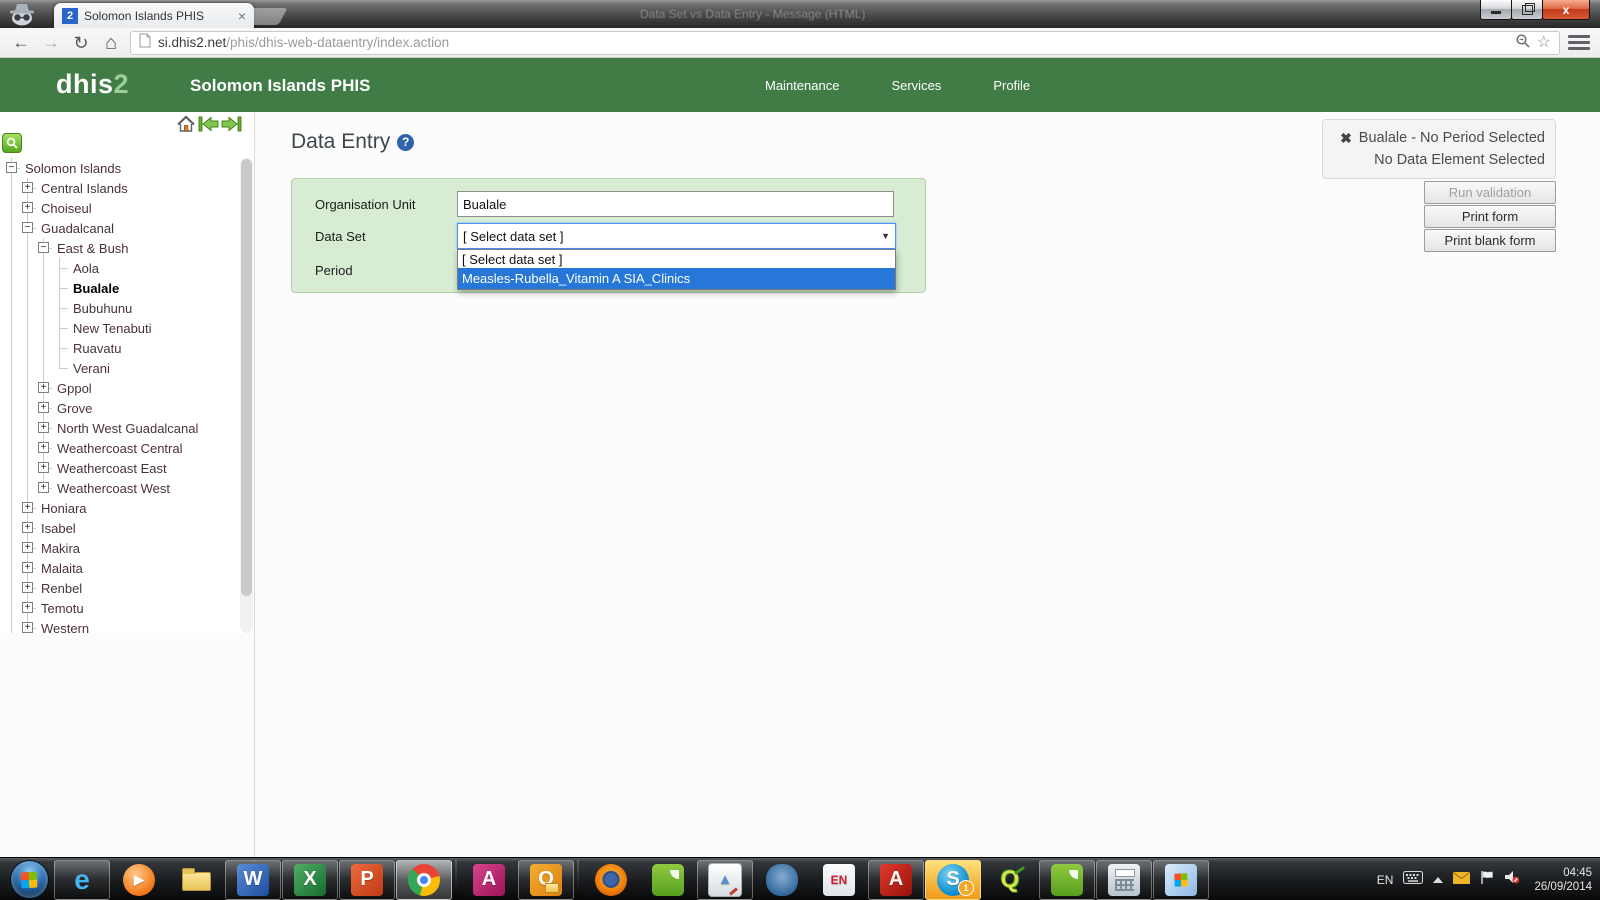 The image size is (1600, 900). I want to click on qgis-taskbar: Q, so click(1010, 880).